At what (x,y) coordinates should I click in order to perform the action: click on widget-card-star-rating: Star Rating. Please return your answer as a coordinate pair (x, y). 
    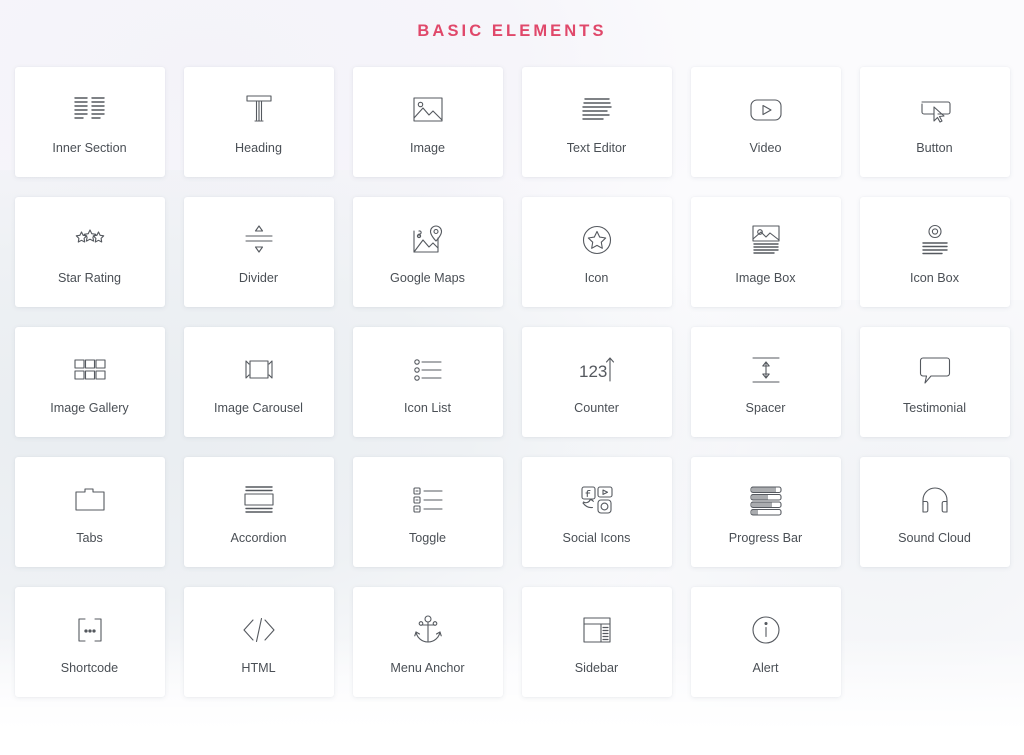
    Looking at the image, I should click on (89, 252).